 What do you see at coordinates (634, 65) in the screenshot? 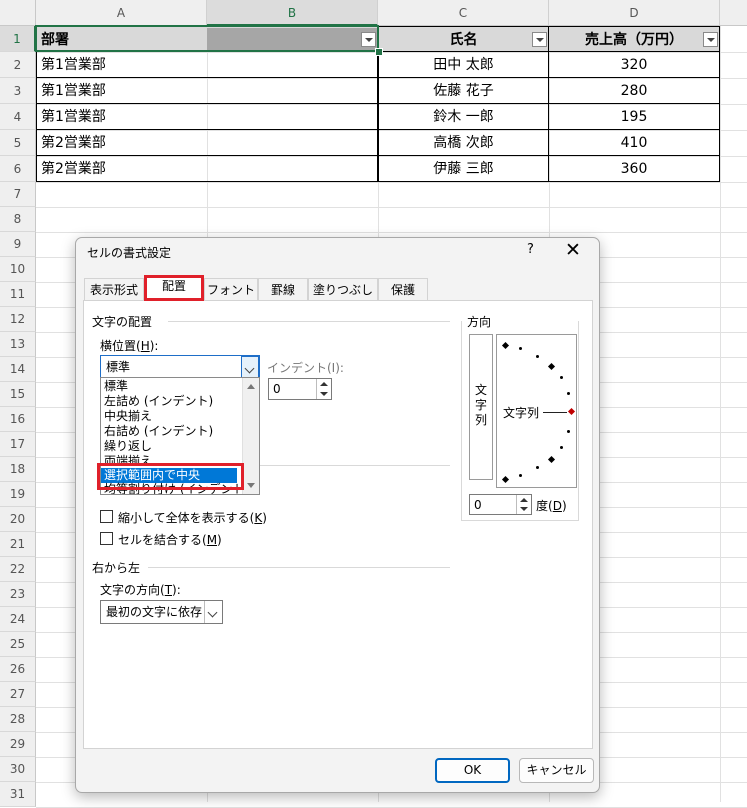
I see `cell-sales: 320` at bounding box center [634, 65].